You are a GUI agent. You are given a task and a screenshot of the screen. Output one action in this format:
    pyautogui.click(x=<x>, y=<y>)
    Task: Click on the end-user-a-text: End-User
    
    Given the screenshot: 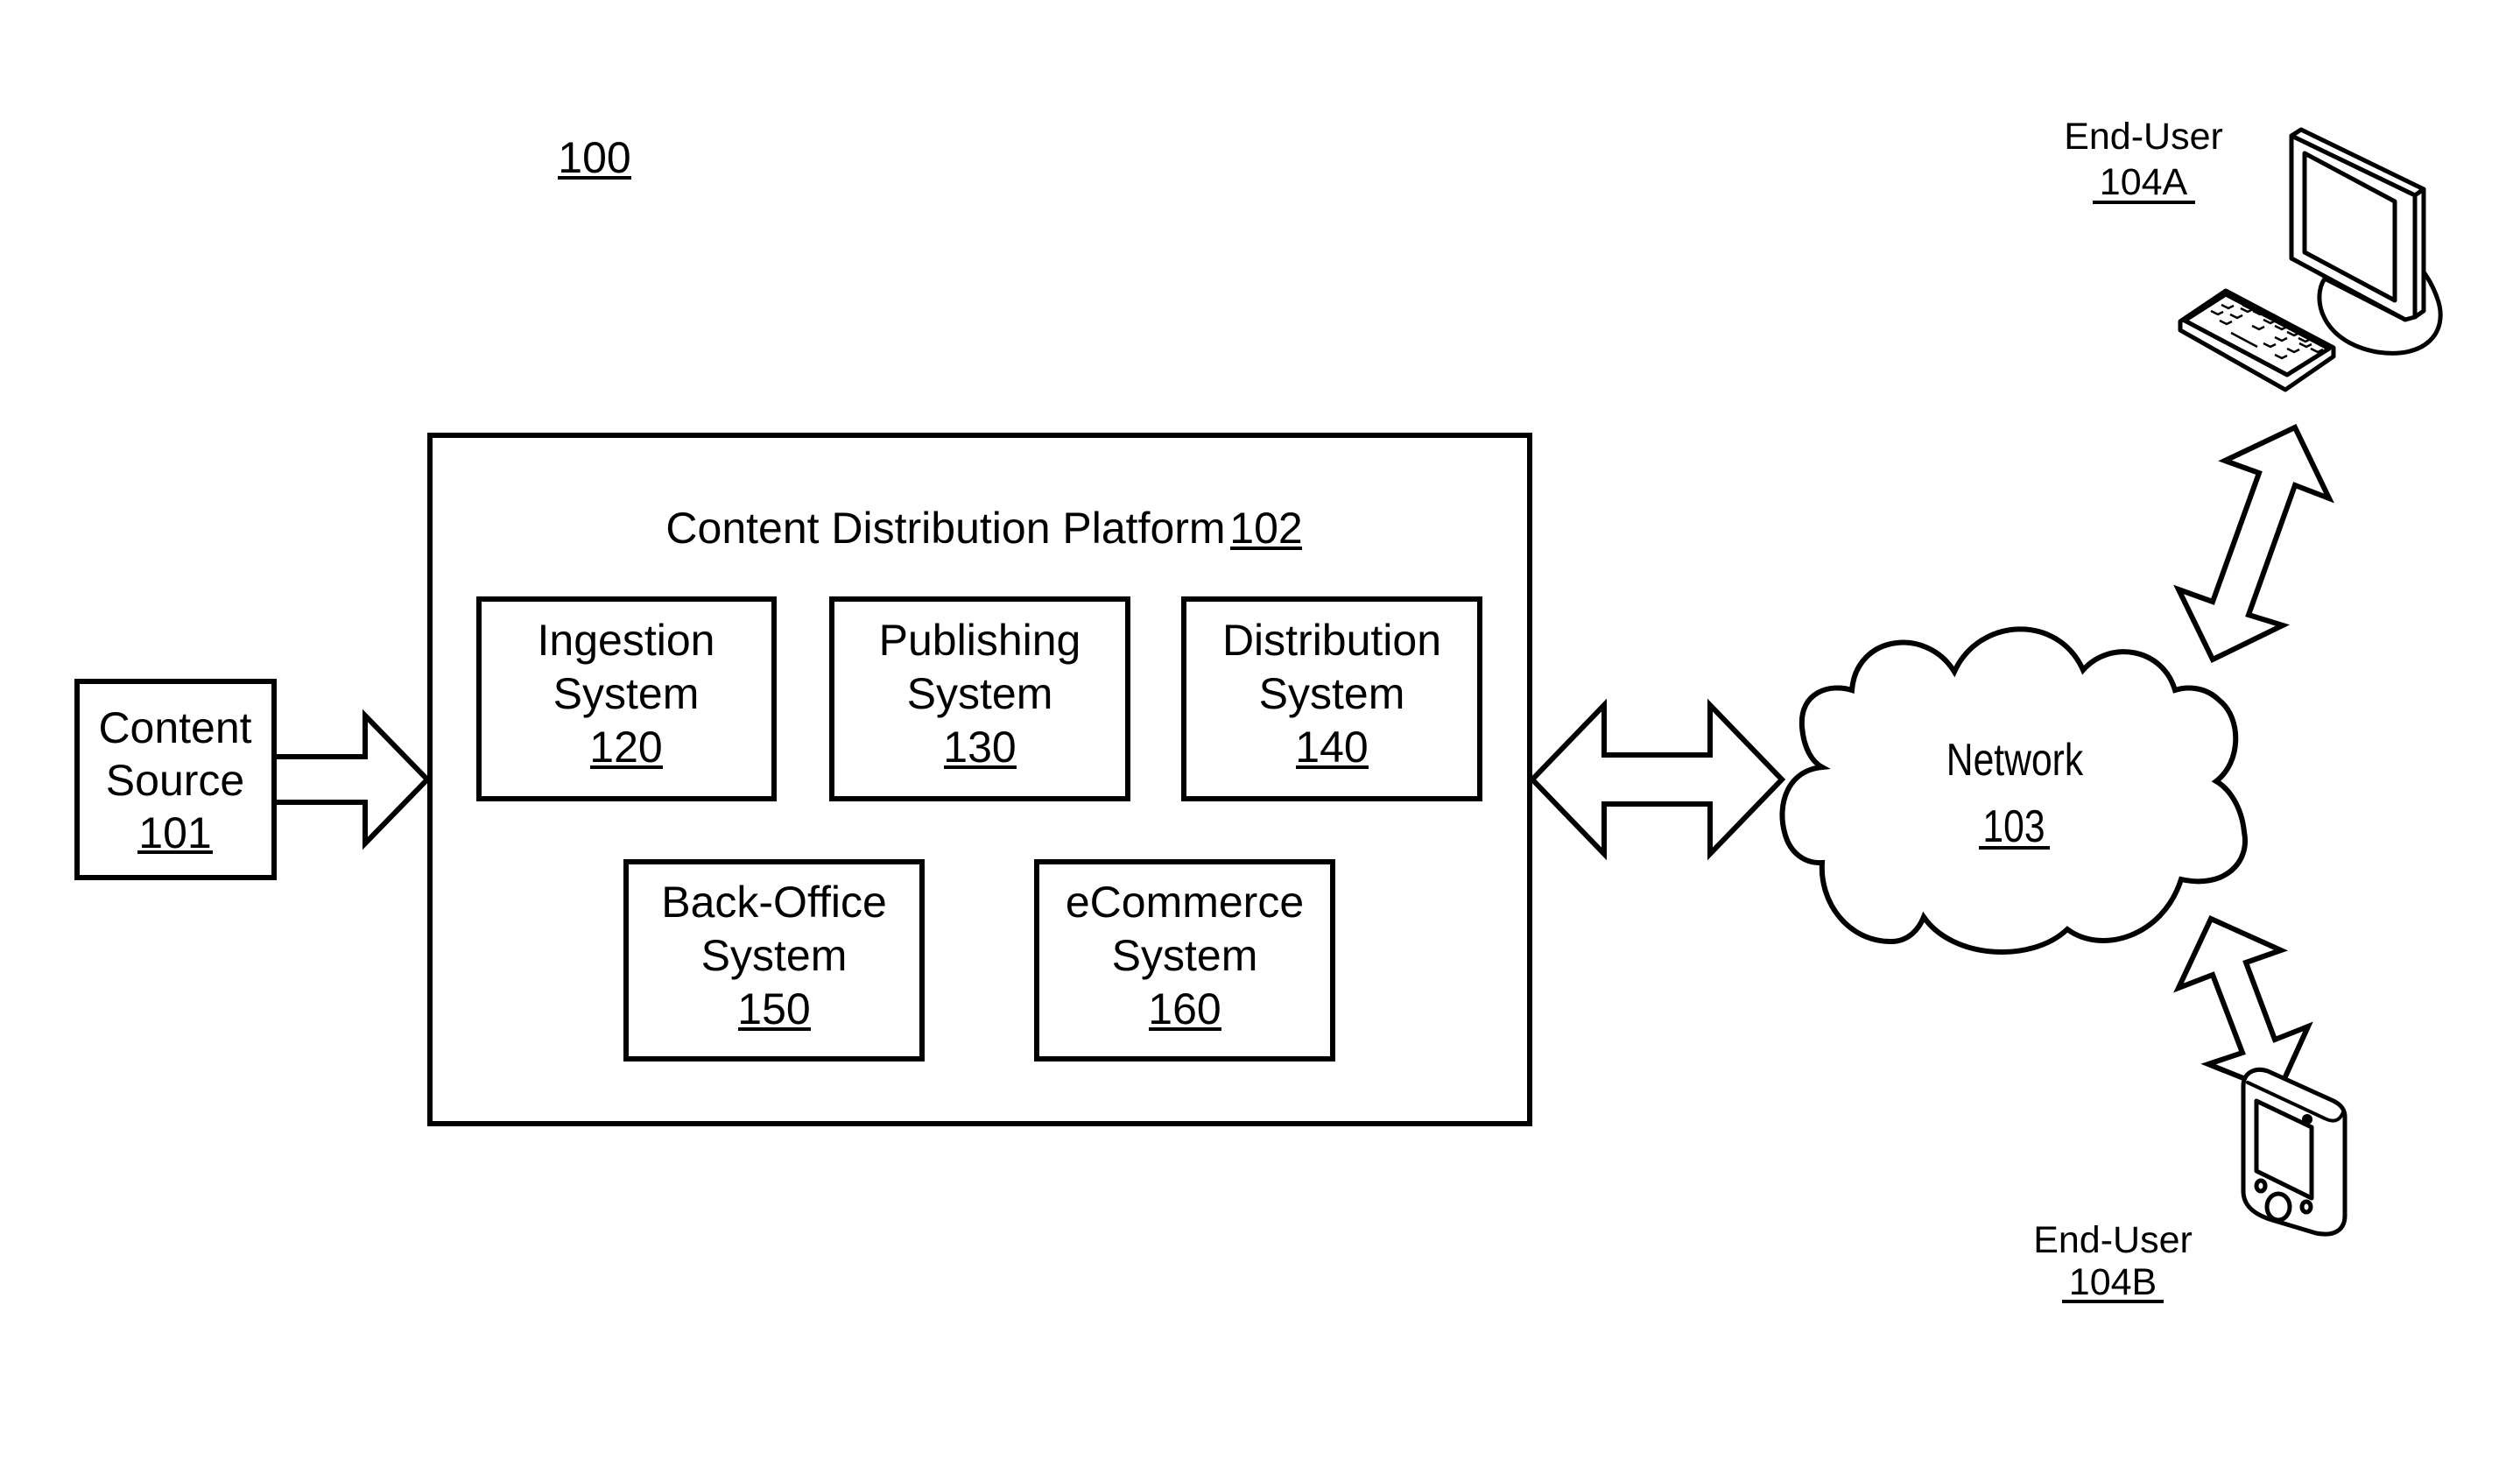 What is the action you would take?
    pyautogui.click(x=2143, y=137)
    